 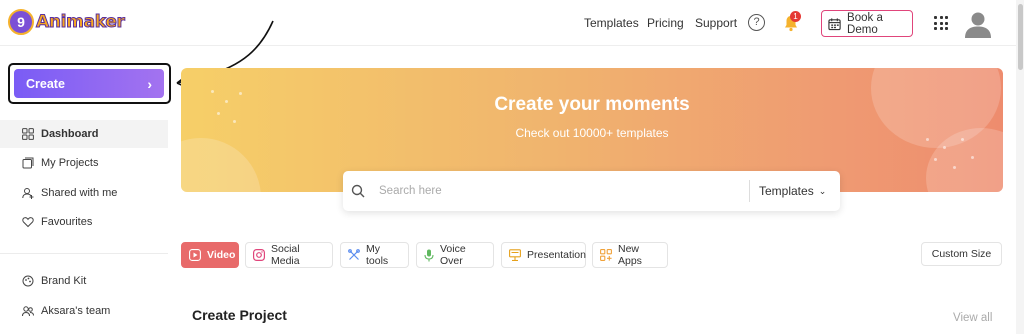 What do you see at coordinates (221, 255) in the screenshot?
I see `category-label: Video` at bounding box center [221, 255].